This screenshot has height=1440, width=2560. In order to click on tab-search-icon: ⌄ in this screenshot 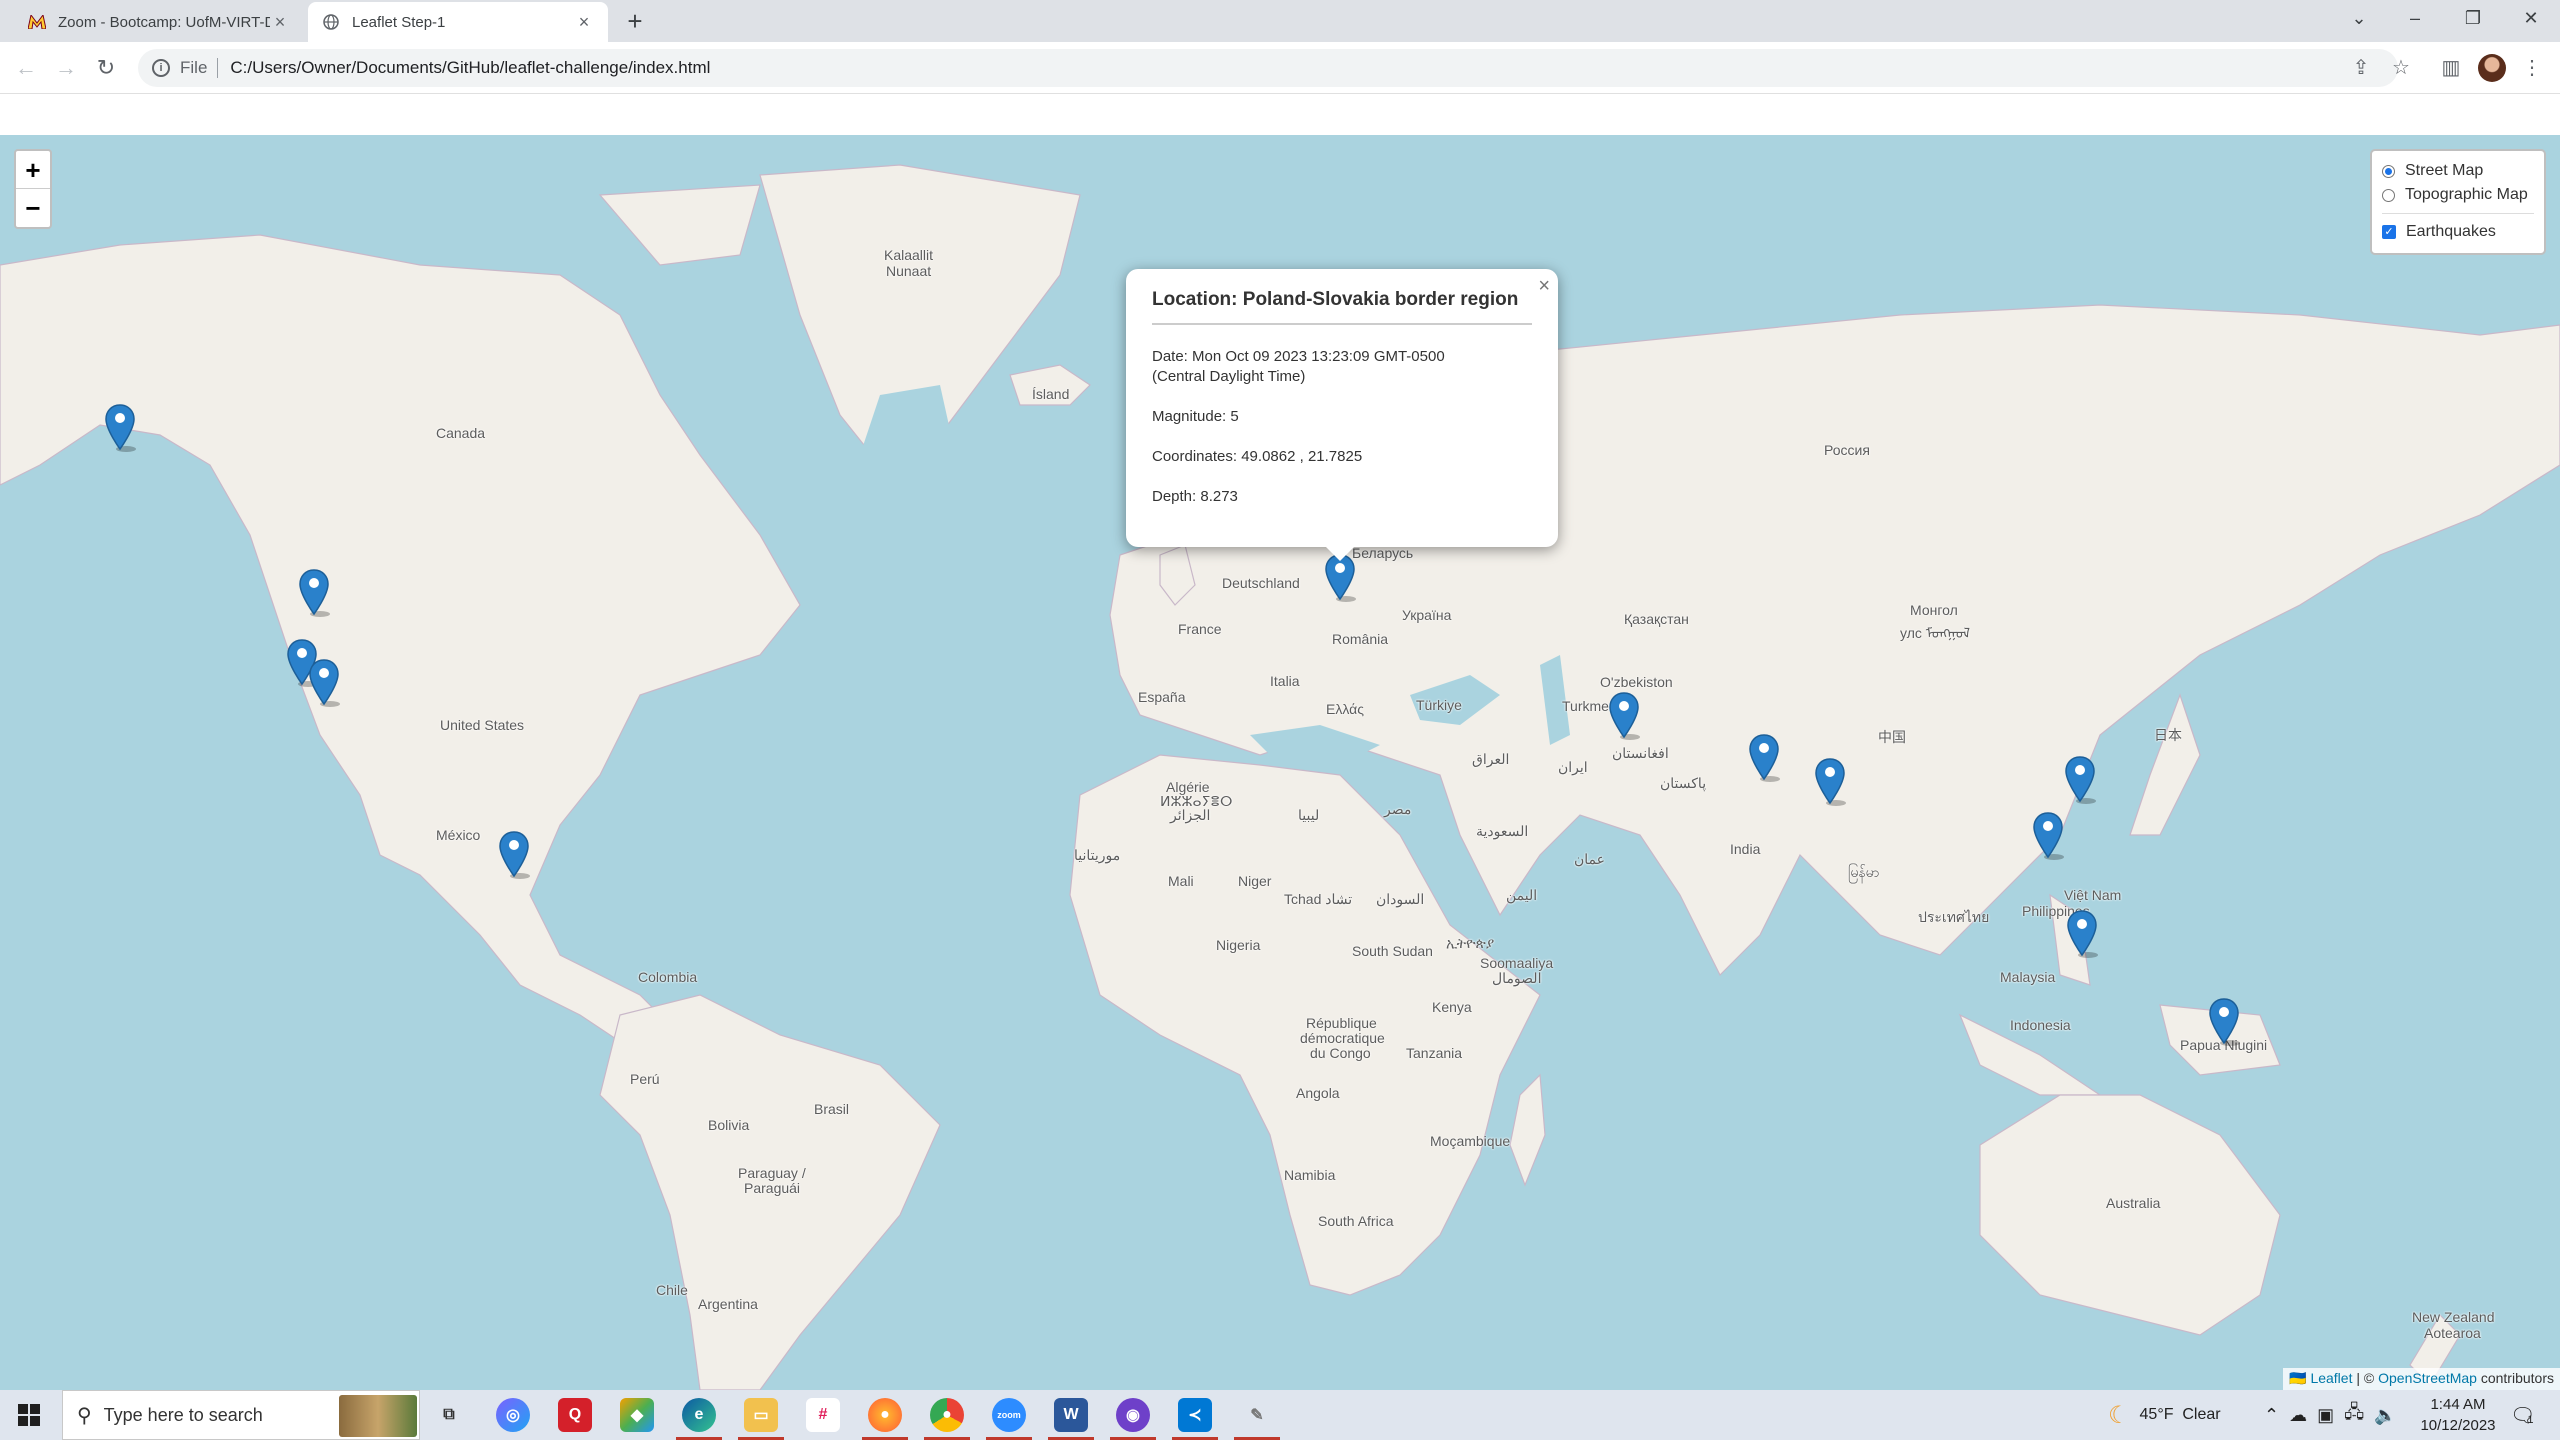, I will do `click(2359, 18)`.